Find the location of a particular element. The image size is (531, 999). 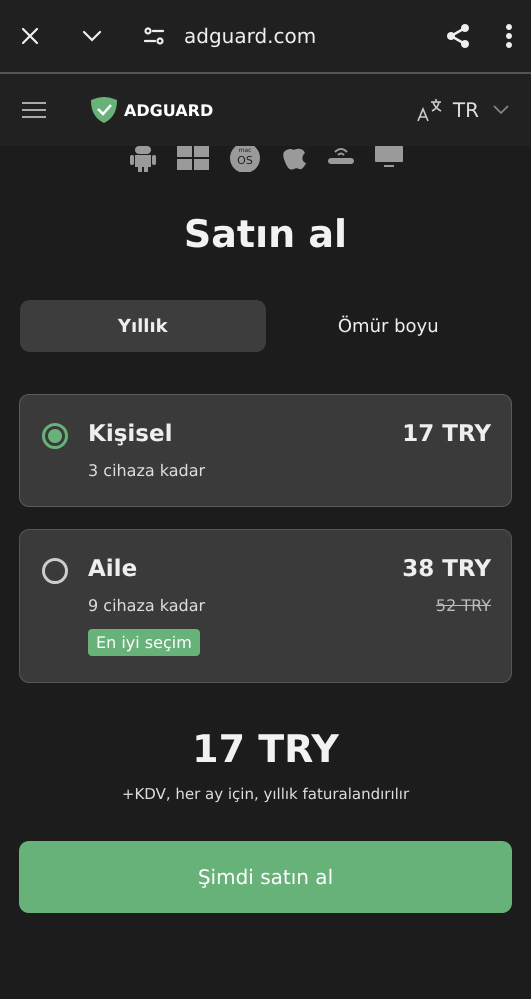

windows-icon is located at coordinates (192, 158).